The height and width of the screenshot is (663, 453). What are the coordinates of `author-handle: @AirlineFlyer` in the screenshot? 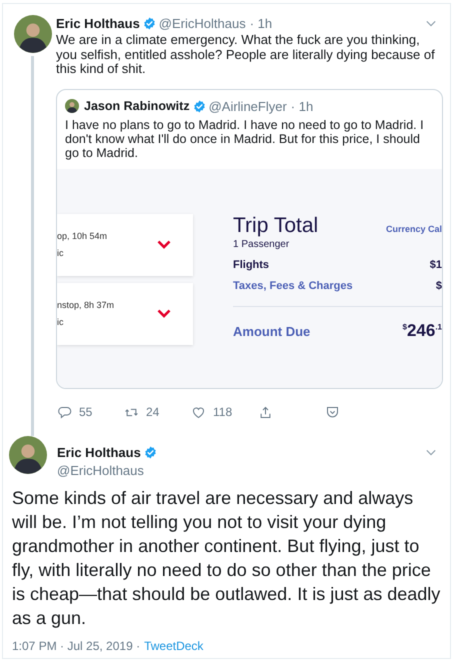 It's located at (247, 106).